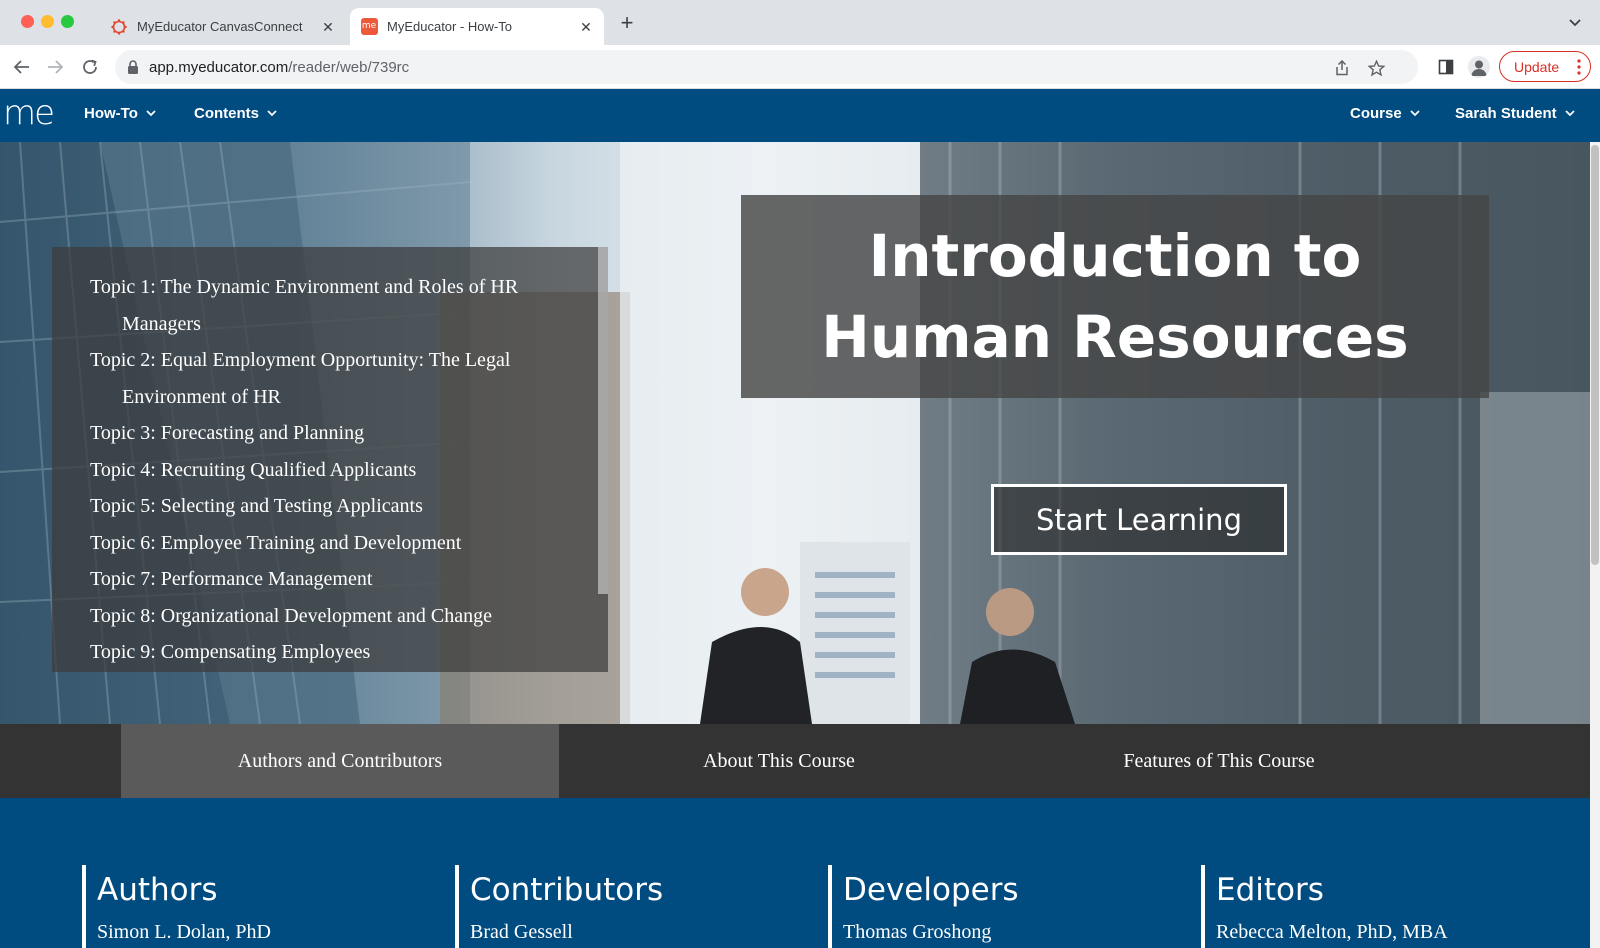 This screenshot has height=948, width=1600. I want to click on profile-avatar-icon, so click(1479, 67).